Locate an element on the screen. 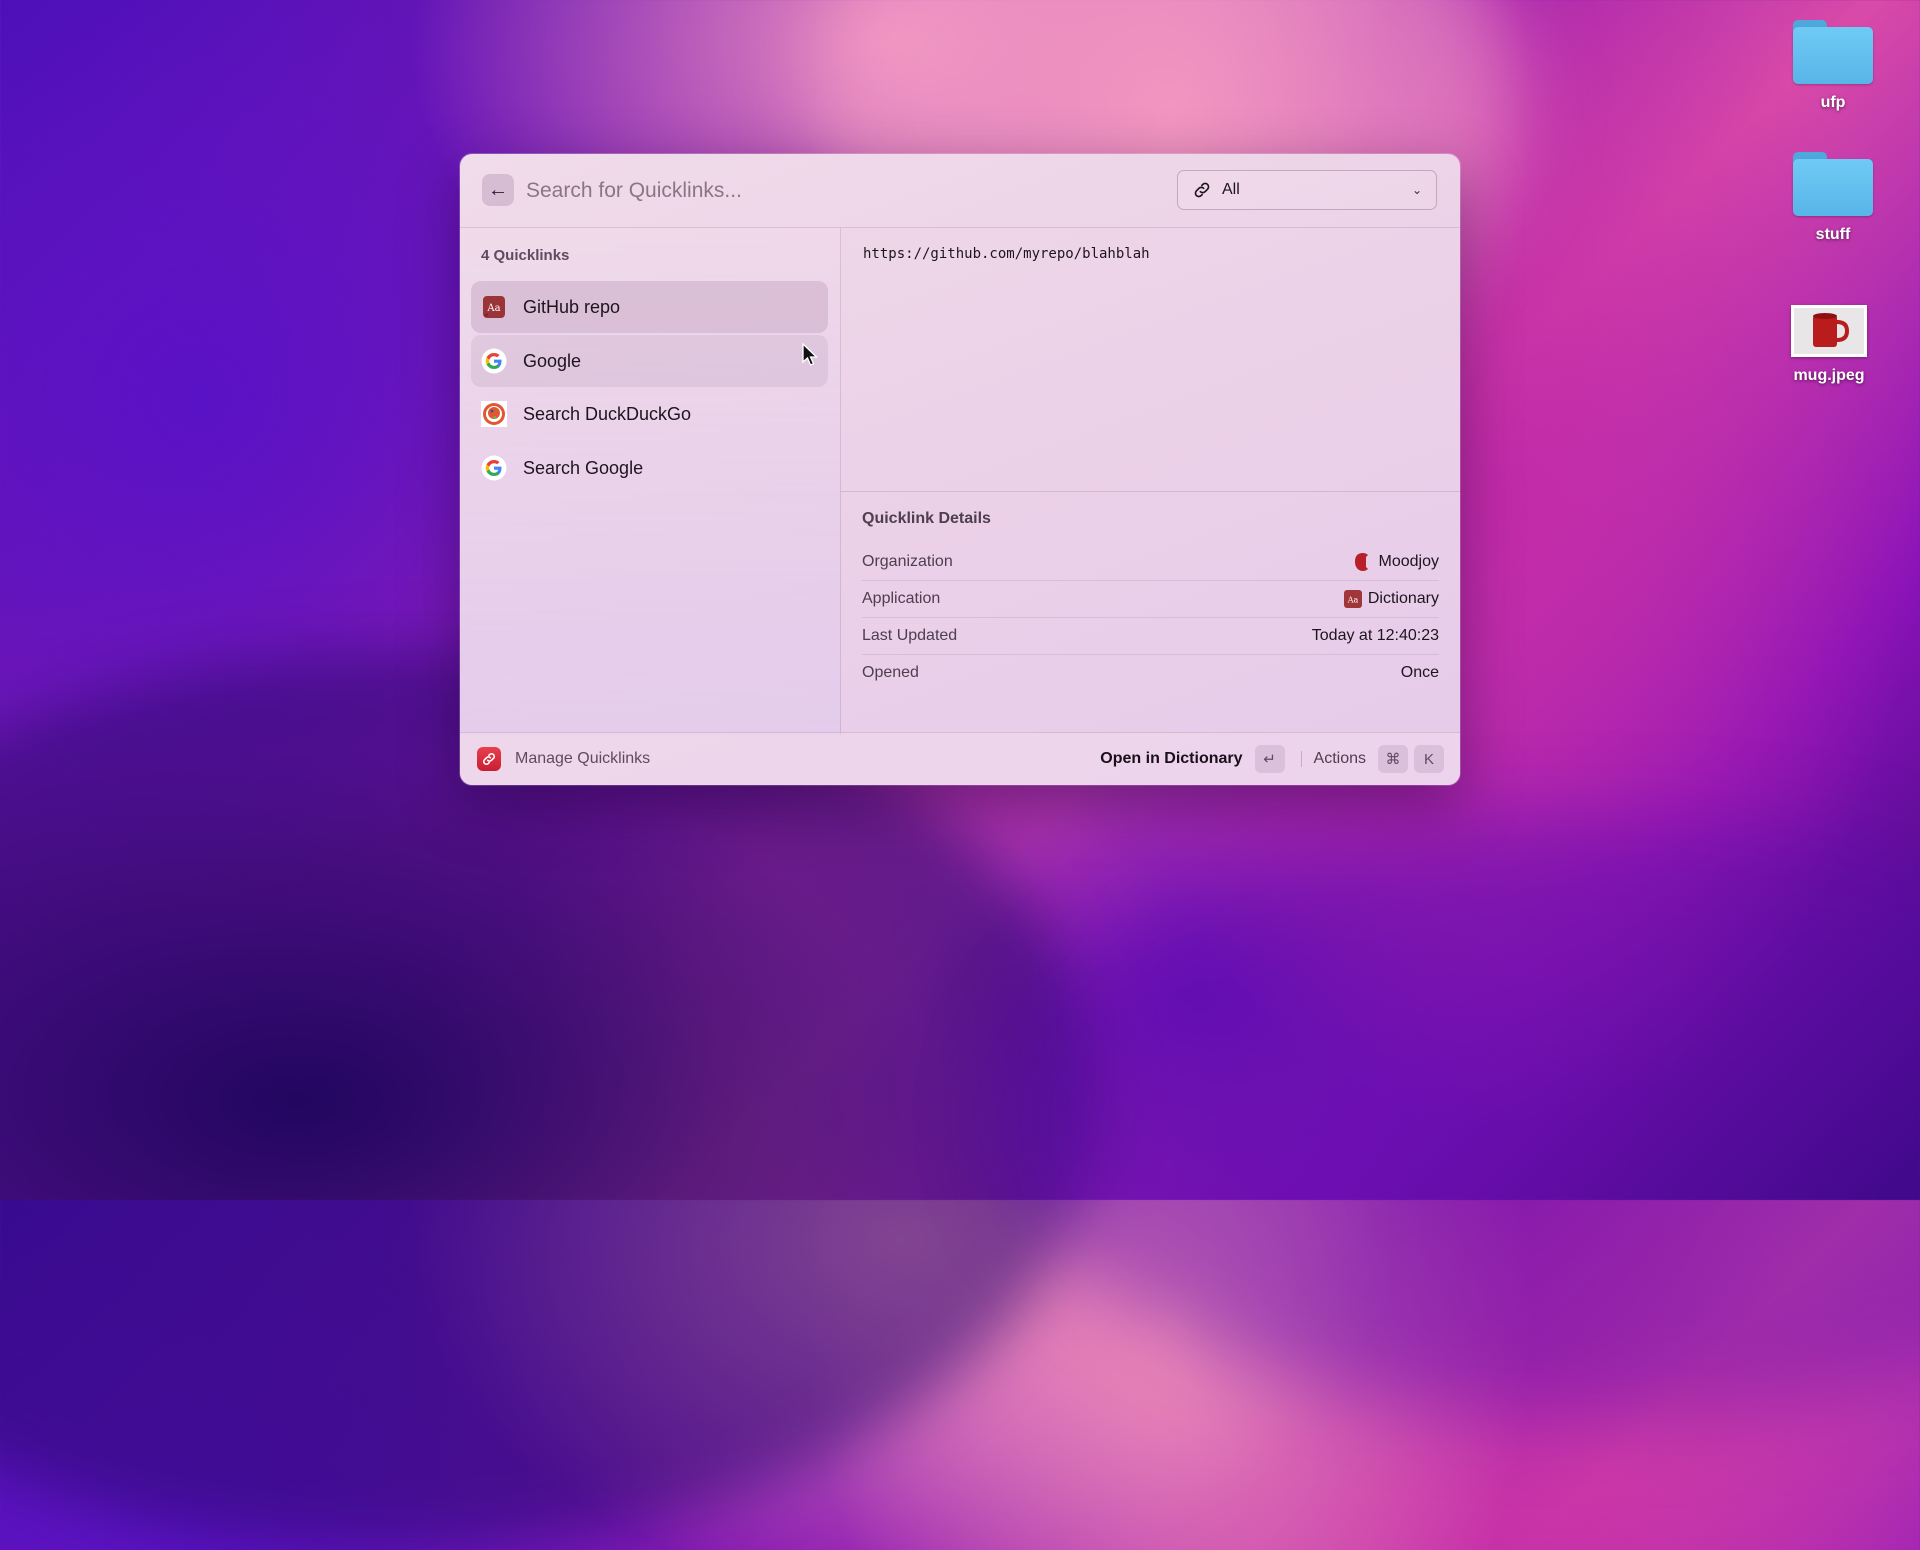  details-title: Quicklink Details is located at coordinates (926, 518).